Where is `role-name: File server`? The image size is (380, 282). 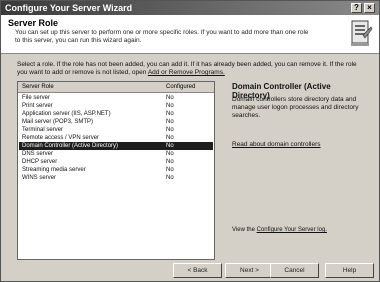 role-name: File server is located at coordinates (36, 98).